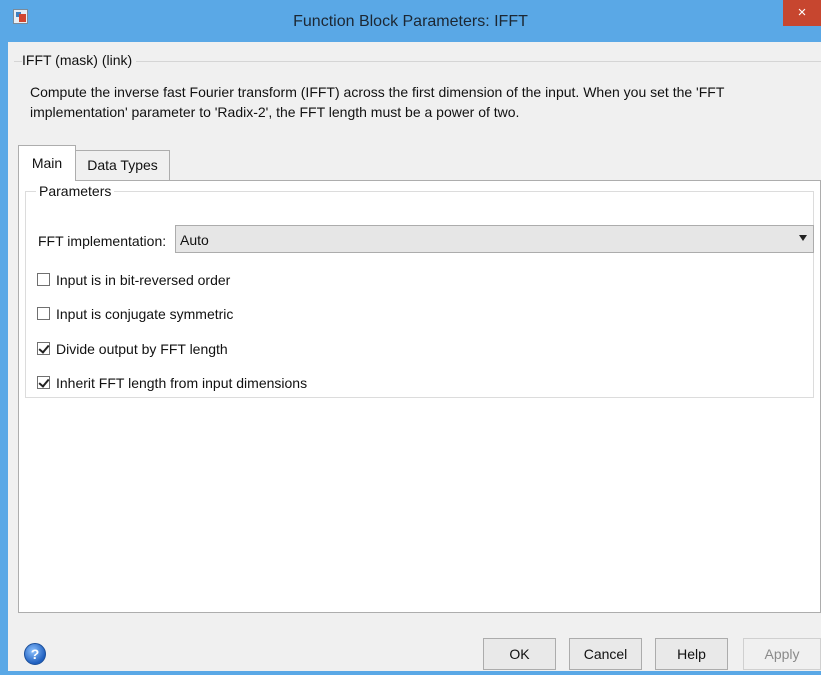  I want to click on title-bar: Function Block Parameters: IFFT ×, so click(410, 21).